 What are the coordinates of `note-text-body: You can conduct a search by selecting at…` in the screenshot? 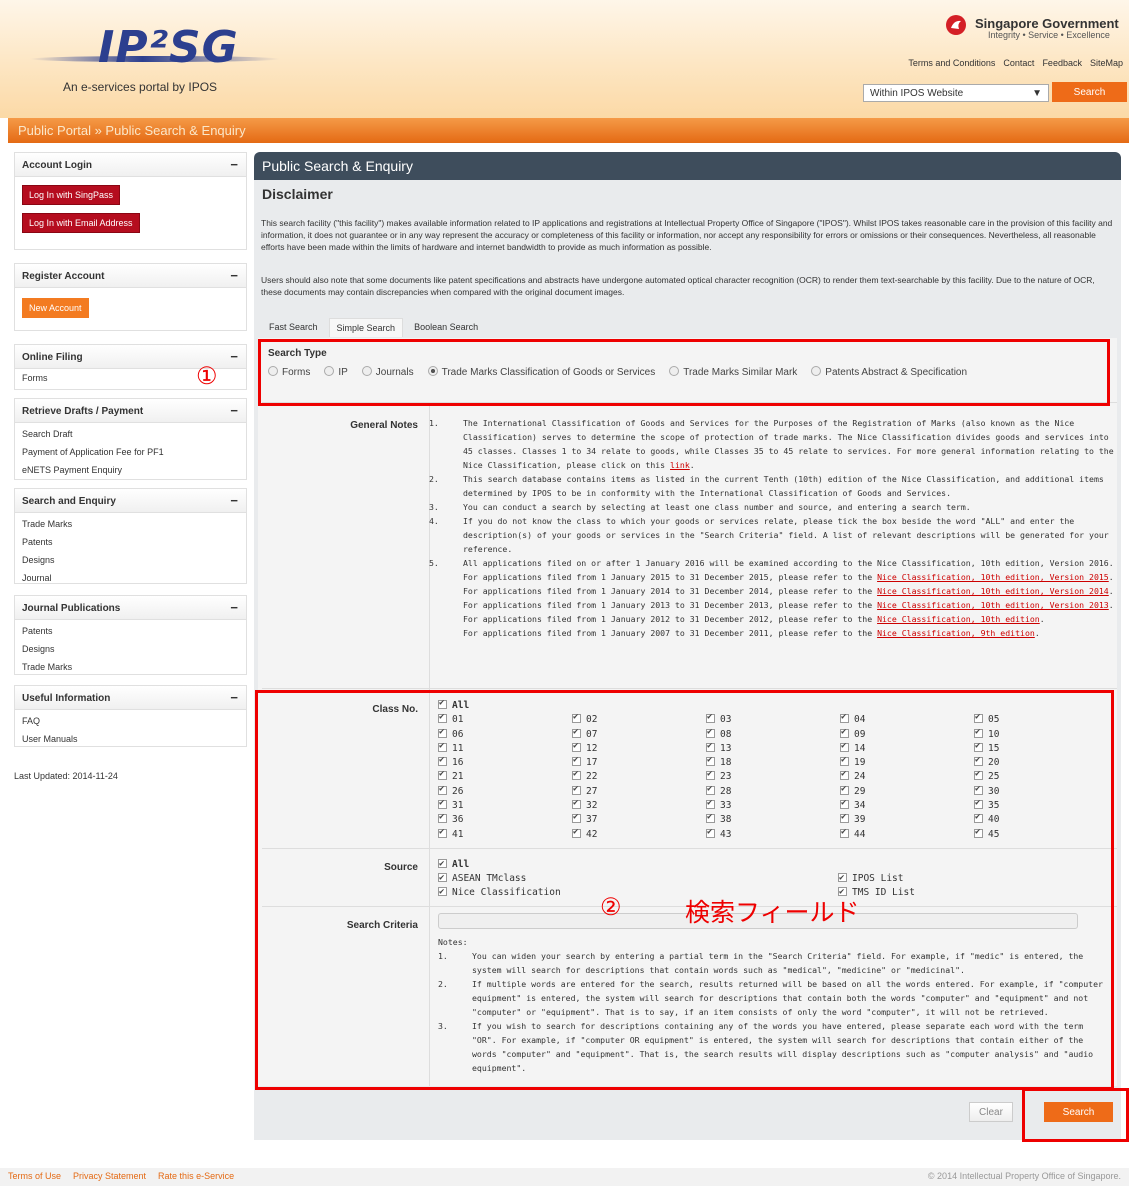 It's located at (717, 507).